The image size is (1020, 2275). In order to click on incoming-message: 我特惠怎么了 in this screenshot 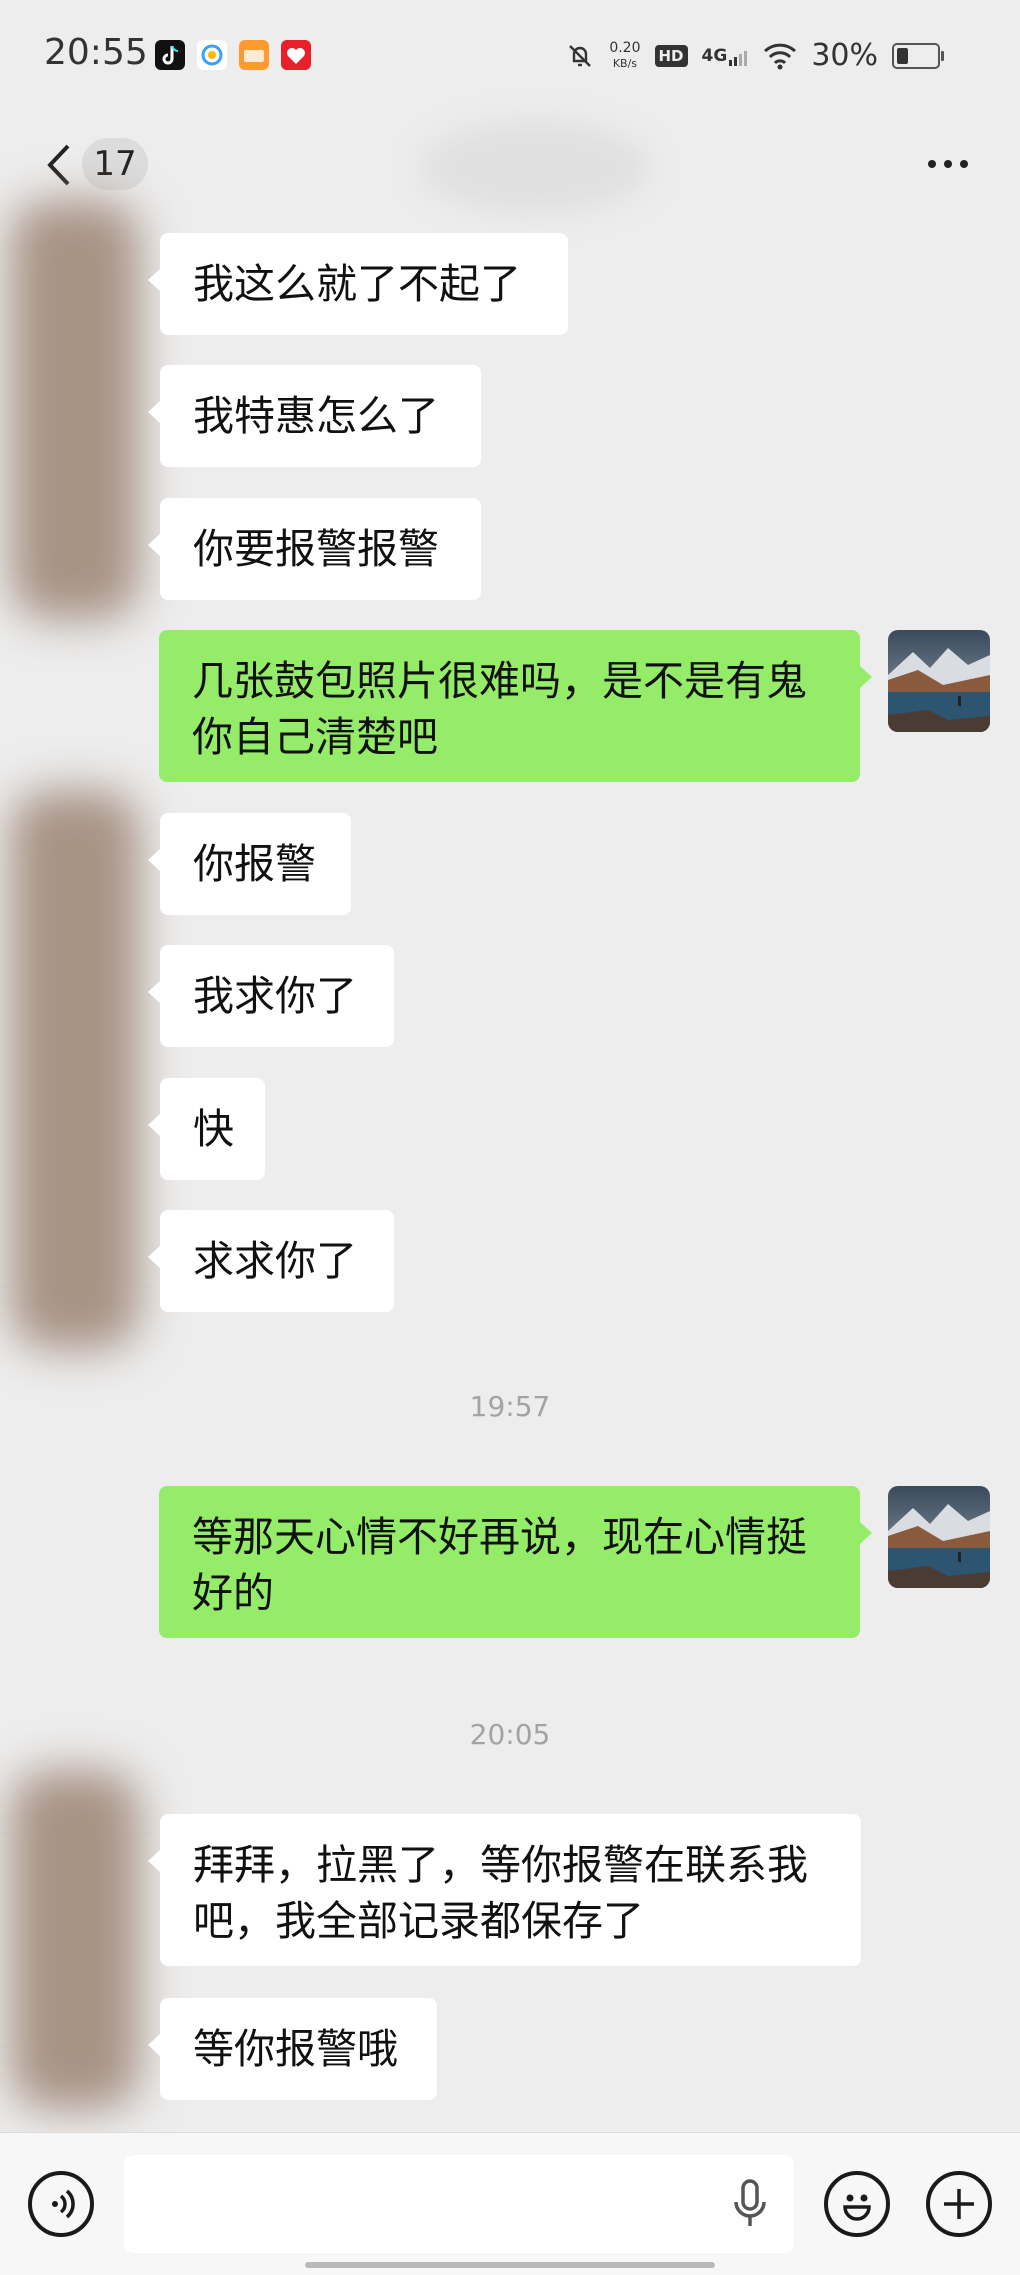, I will do `click(314, 416)`.